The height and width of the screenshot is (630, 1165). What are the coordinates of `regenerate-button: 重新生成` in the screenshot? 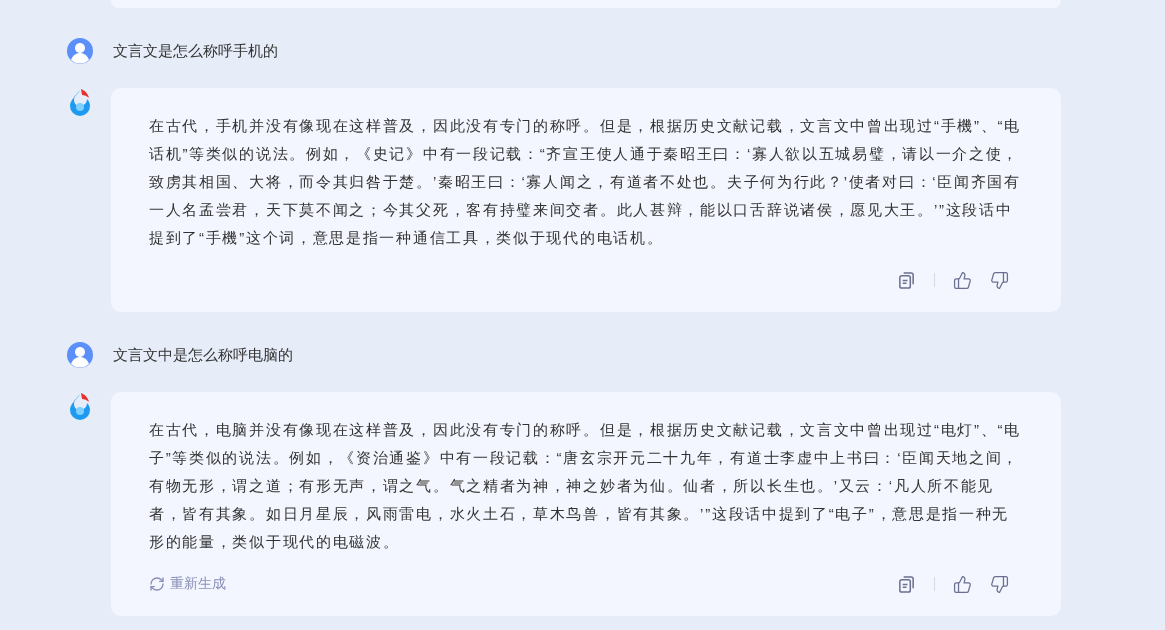 It's located at (187, 584).